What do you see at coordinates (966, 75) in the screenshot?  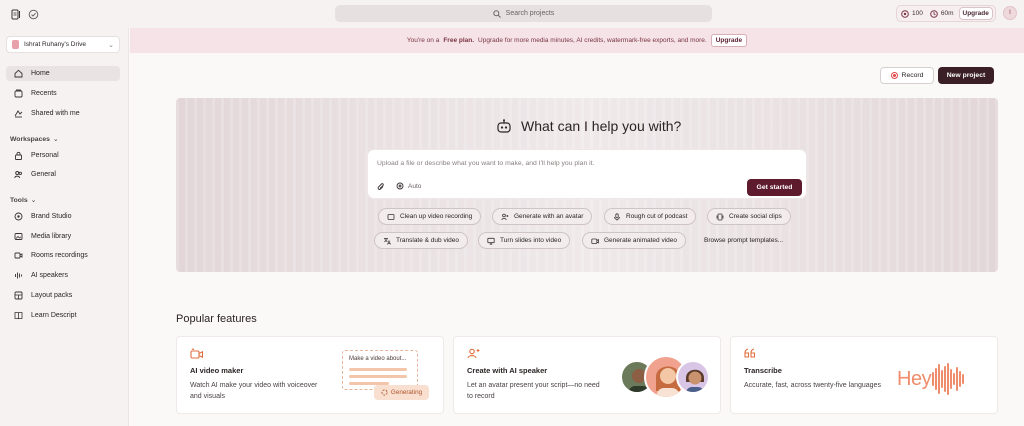 I see `new-project-button: New project` at bounding box center [966, 75].